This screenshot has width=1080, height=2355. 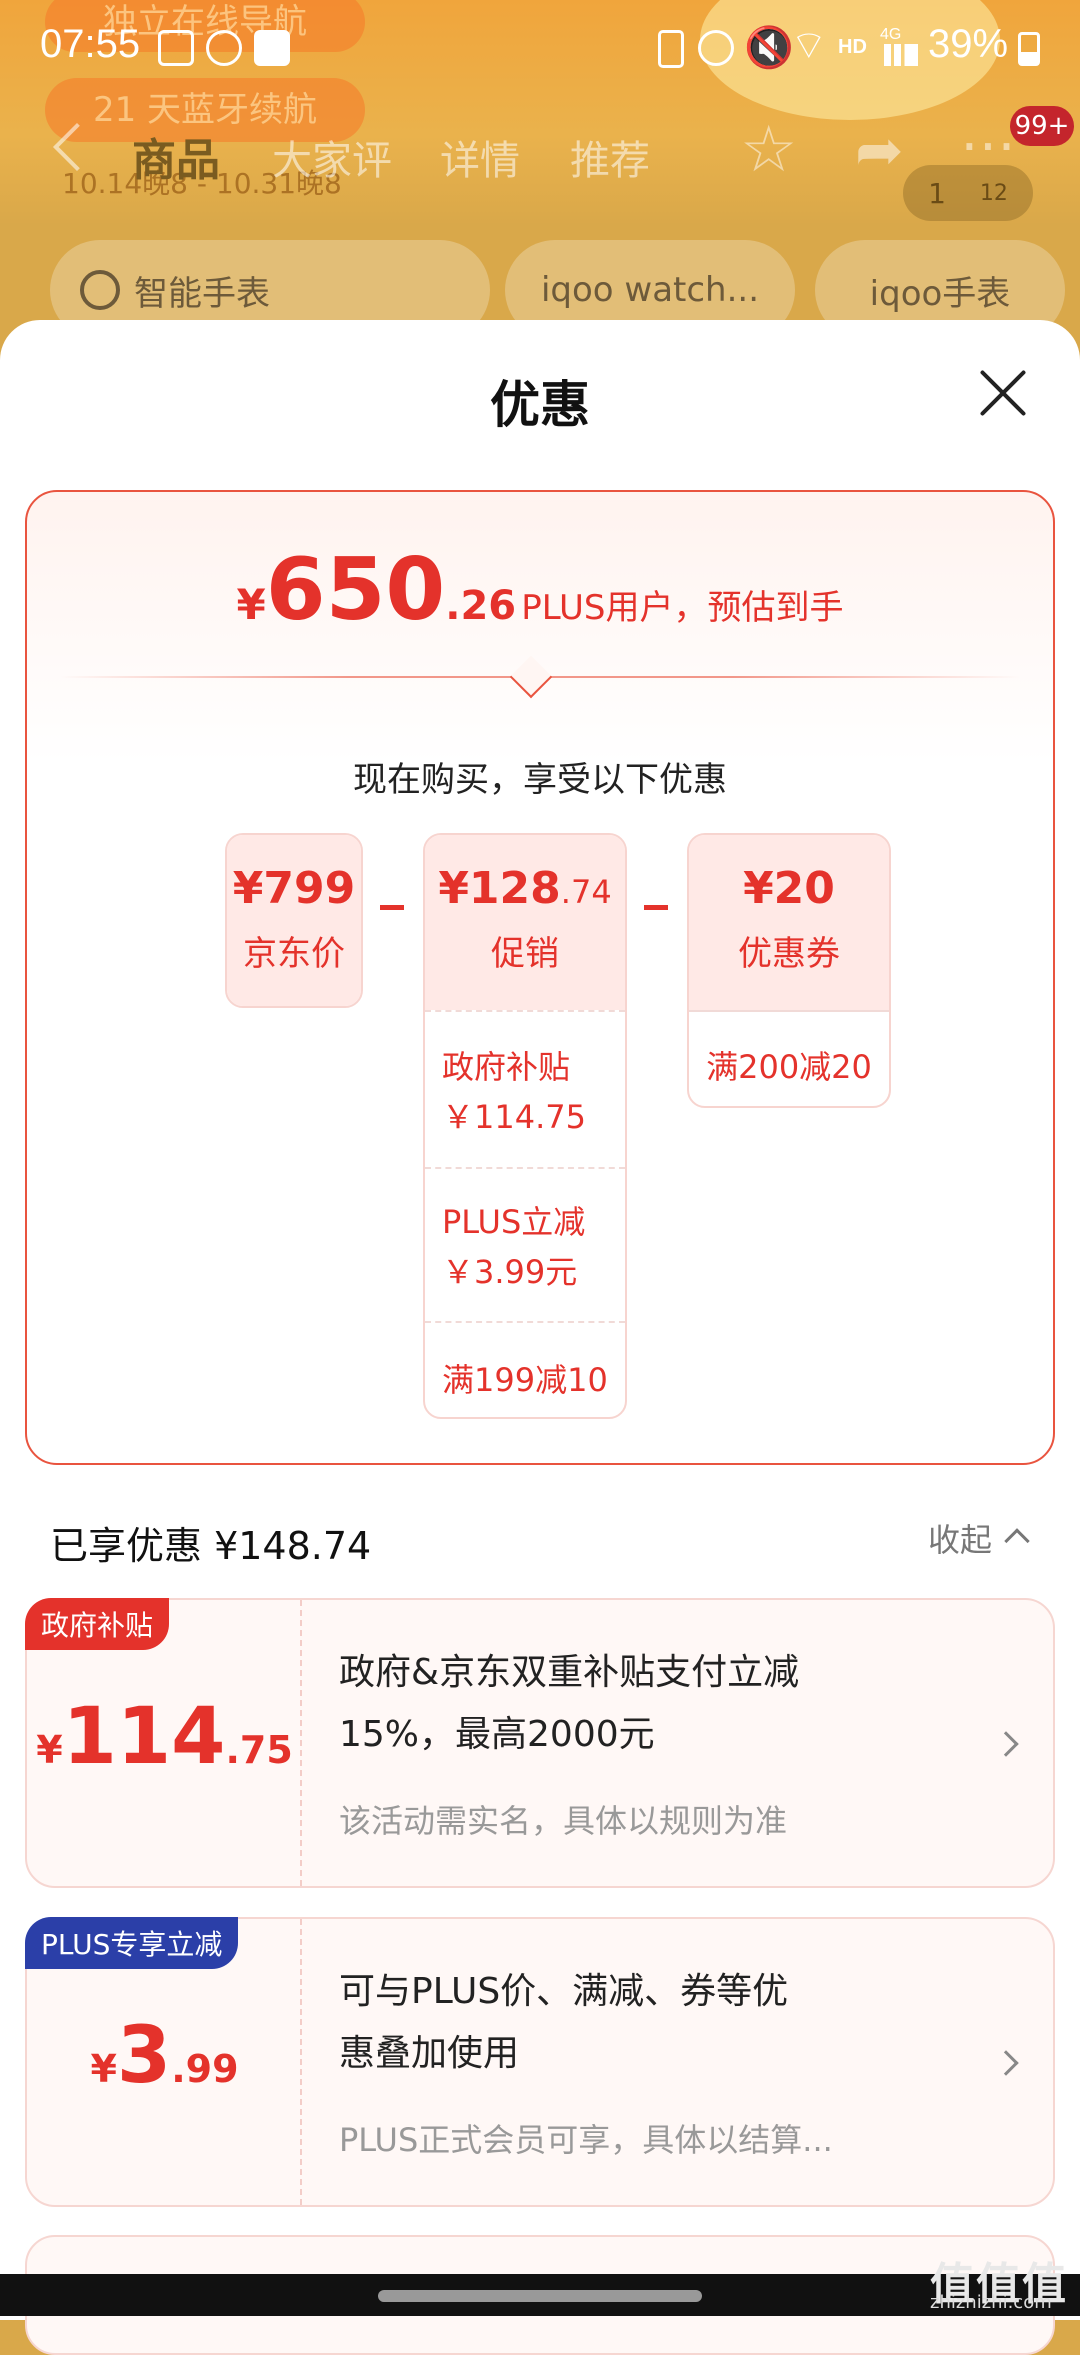 What do you see at coordinates (768, 150) in the screenshot?
I see `star-icon: ☆` at bounding box center [768, 150].